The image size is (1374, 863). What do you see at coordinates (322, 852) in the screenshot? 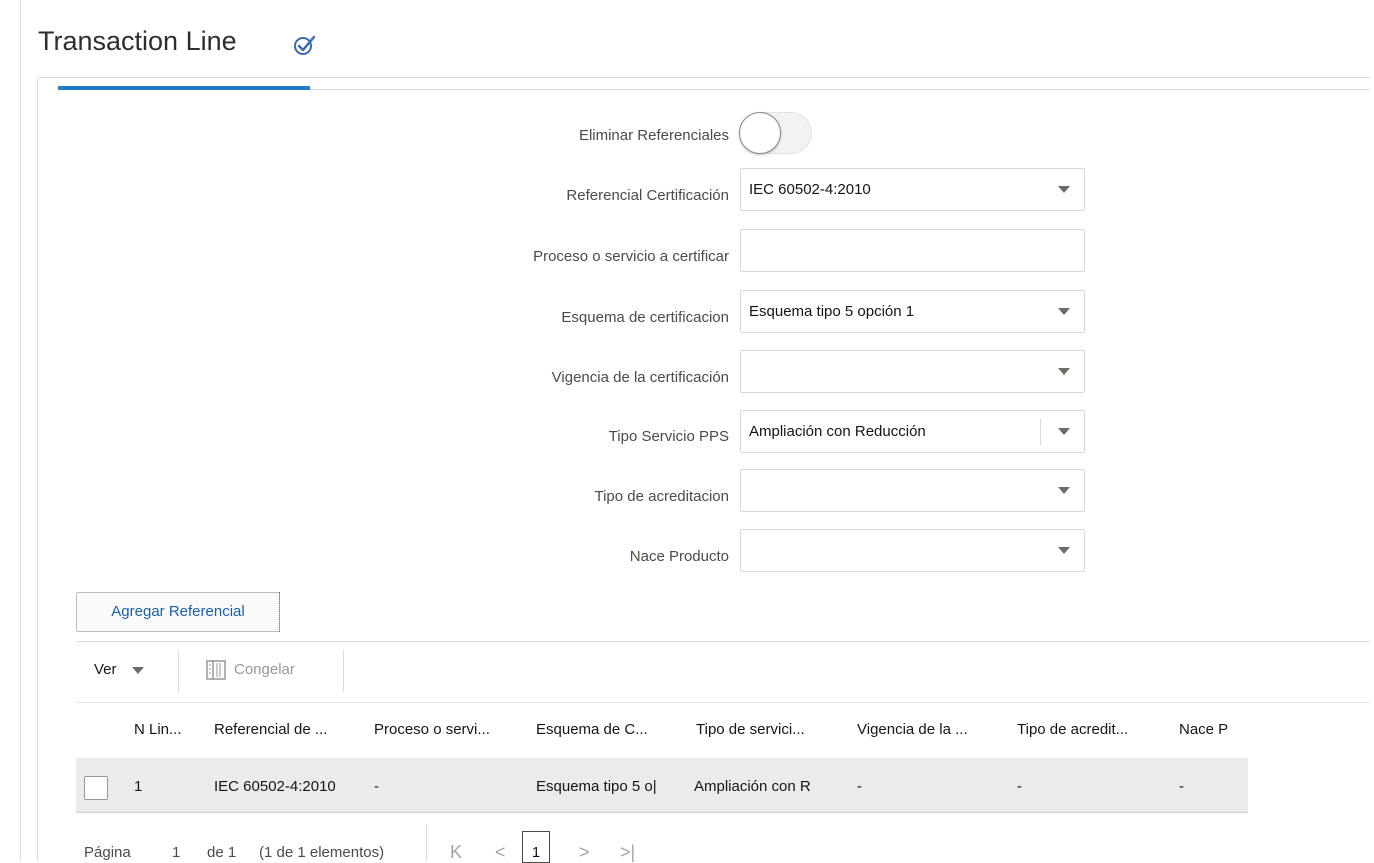
I see `pagination-summary: (1 de 1 elementos)` at bounding box center [322, 852].